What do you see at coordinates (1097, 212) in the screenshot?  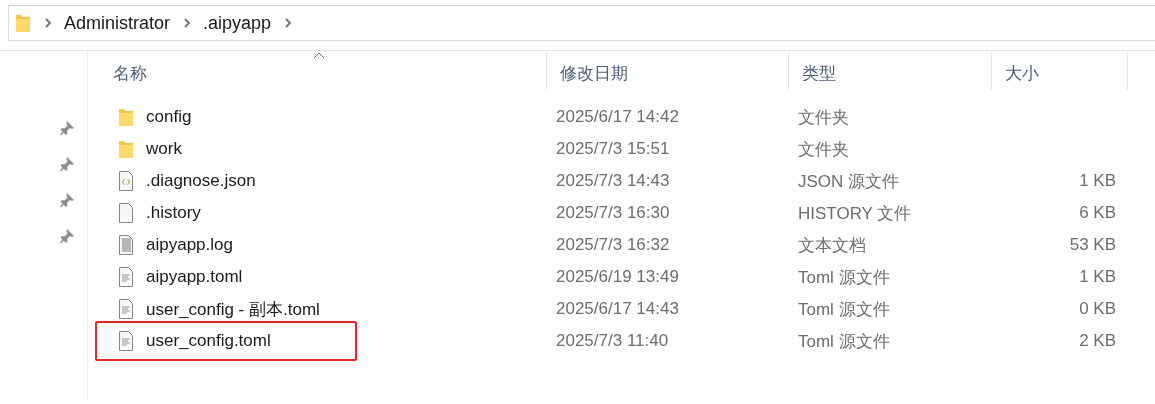 I see `file-size: 6 KB` at bounding box center [1097, 212].